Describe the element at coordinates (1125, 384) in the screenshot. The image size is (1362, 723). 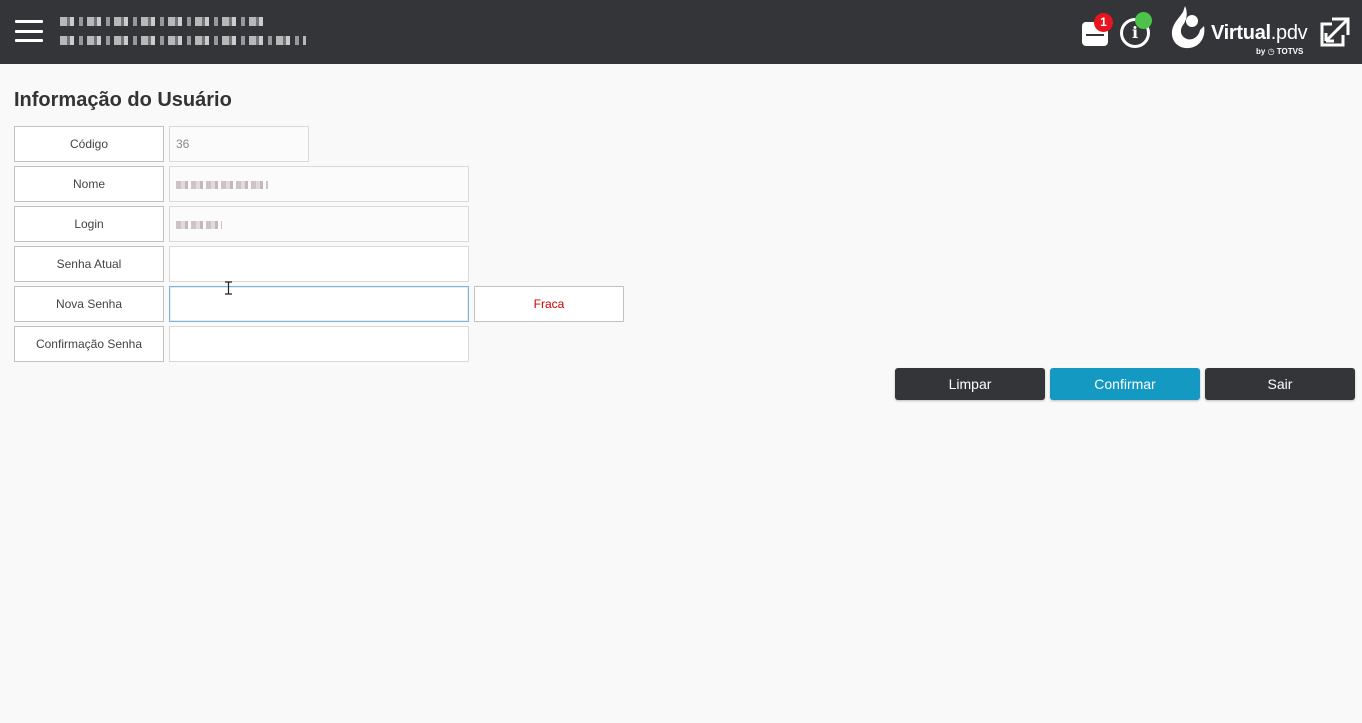
I see `confirmar-button: Confirmar` at that location.